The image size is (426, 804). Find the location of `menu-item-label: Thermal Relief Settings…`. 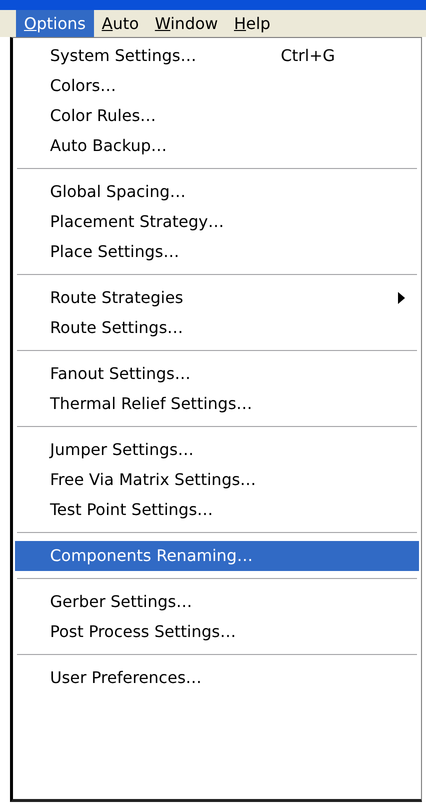

menu-item-label: Thermal Relief Settings… is located at coordinates (152, 404).